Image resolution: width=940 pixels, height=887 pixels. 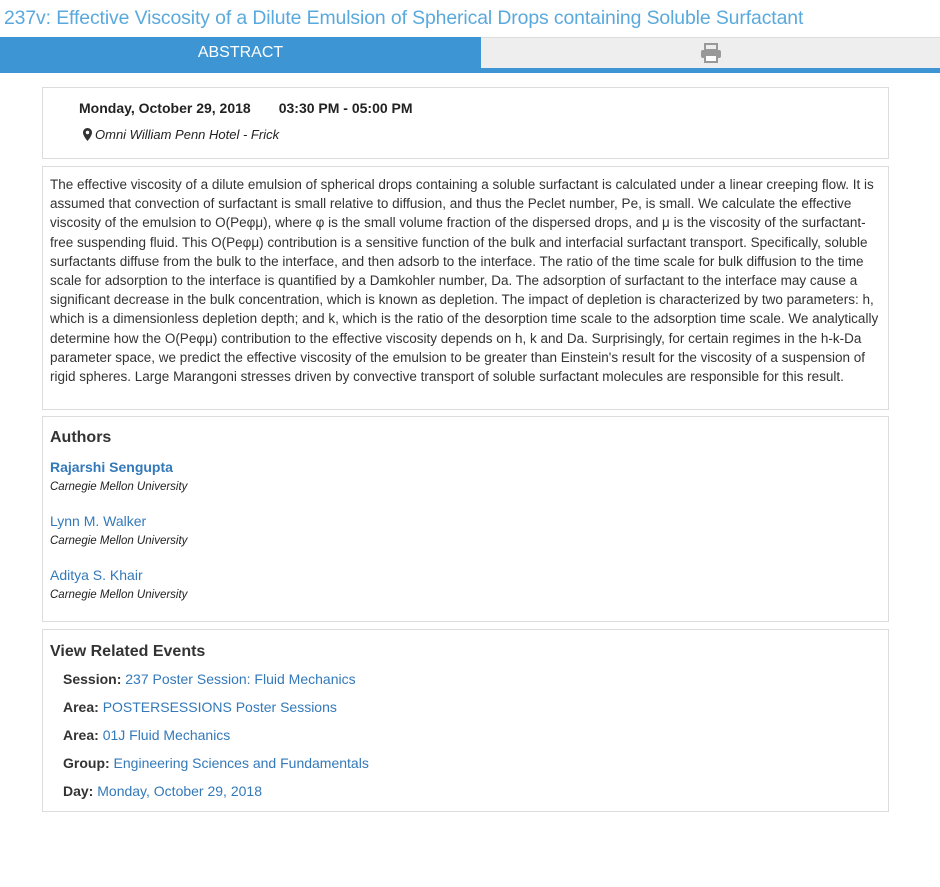 What do you see at coordinates (187, 134) in the screenshot?
I see `location-text: Omni William Penn Hotel - Frick` at bounding box center [187, 134].